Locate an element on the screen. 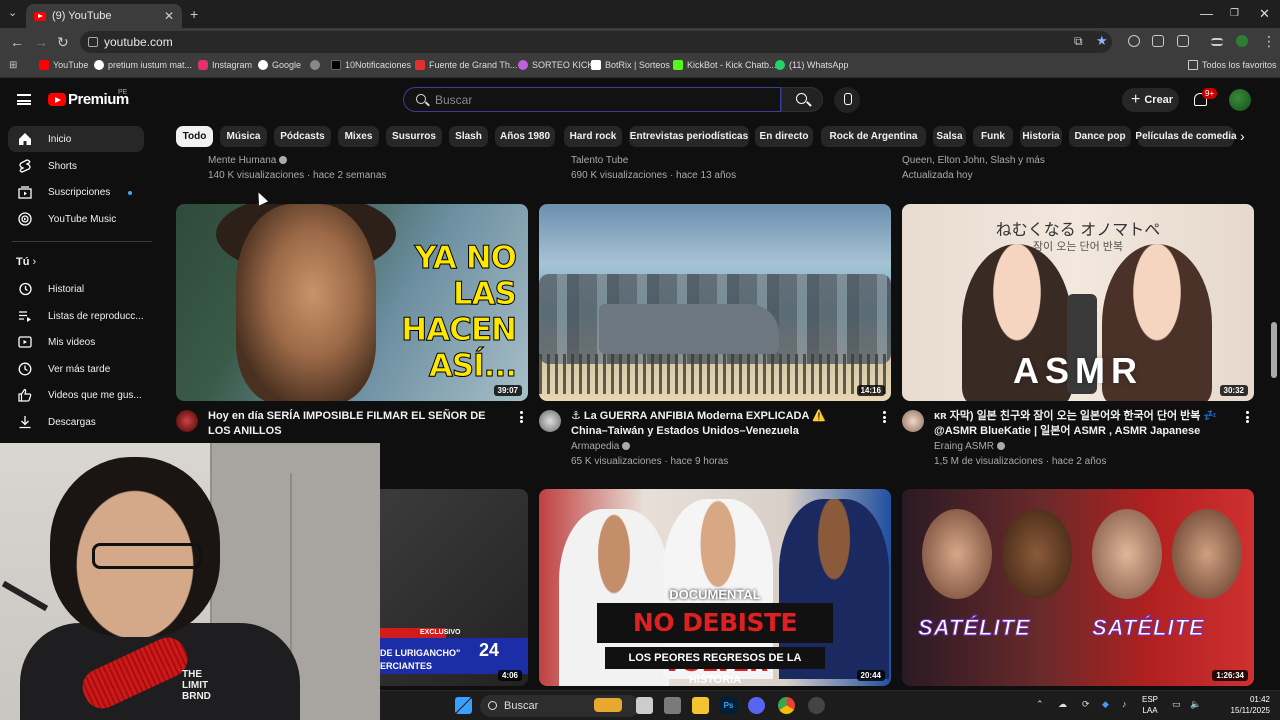 This screenshot has width=1280, height=720. menu-kebab-icon: ⋮ is located at coordinates (1269, 41).